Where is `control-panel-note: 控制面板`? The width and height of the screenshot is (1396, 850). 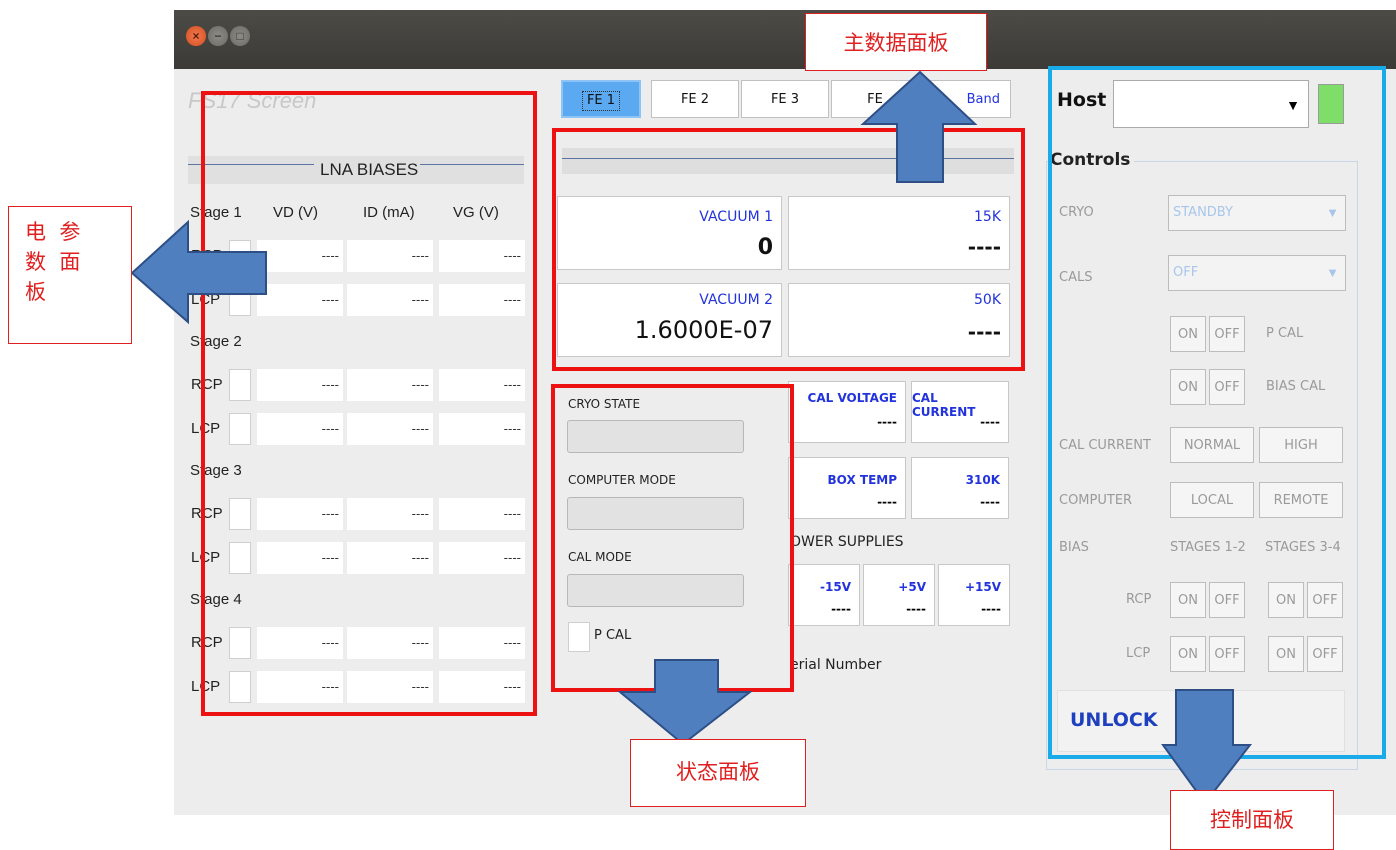 control-panel-note: 控制面板 is located at coordinates (1252, 820).